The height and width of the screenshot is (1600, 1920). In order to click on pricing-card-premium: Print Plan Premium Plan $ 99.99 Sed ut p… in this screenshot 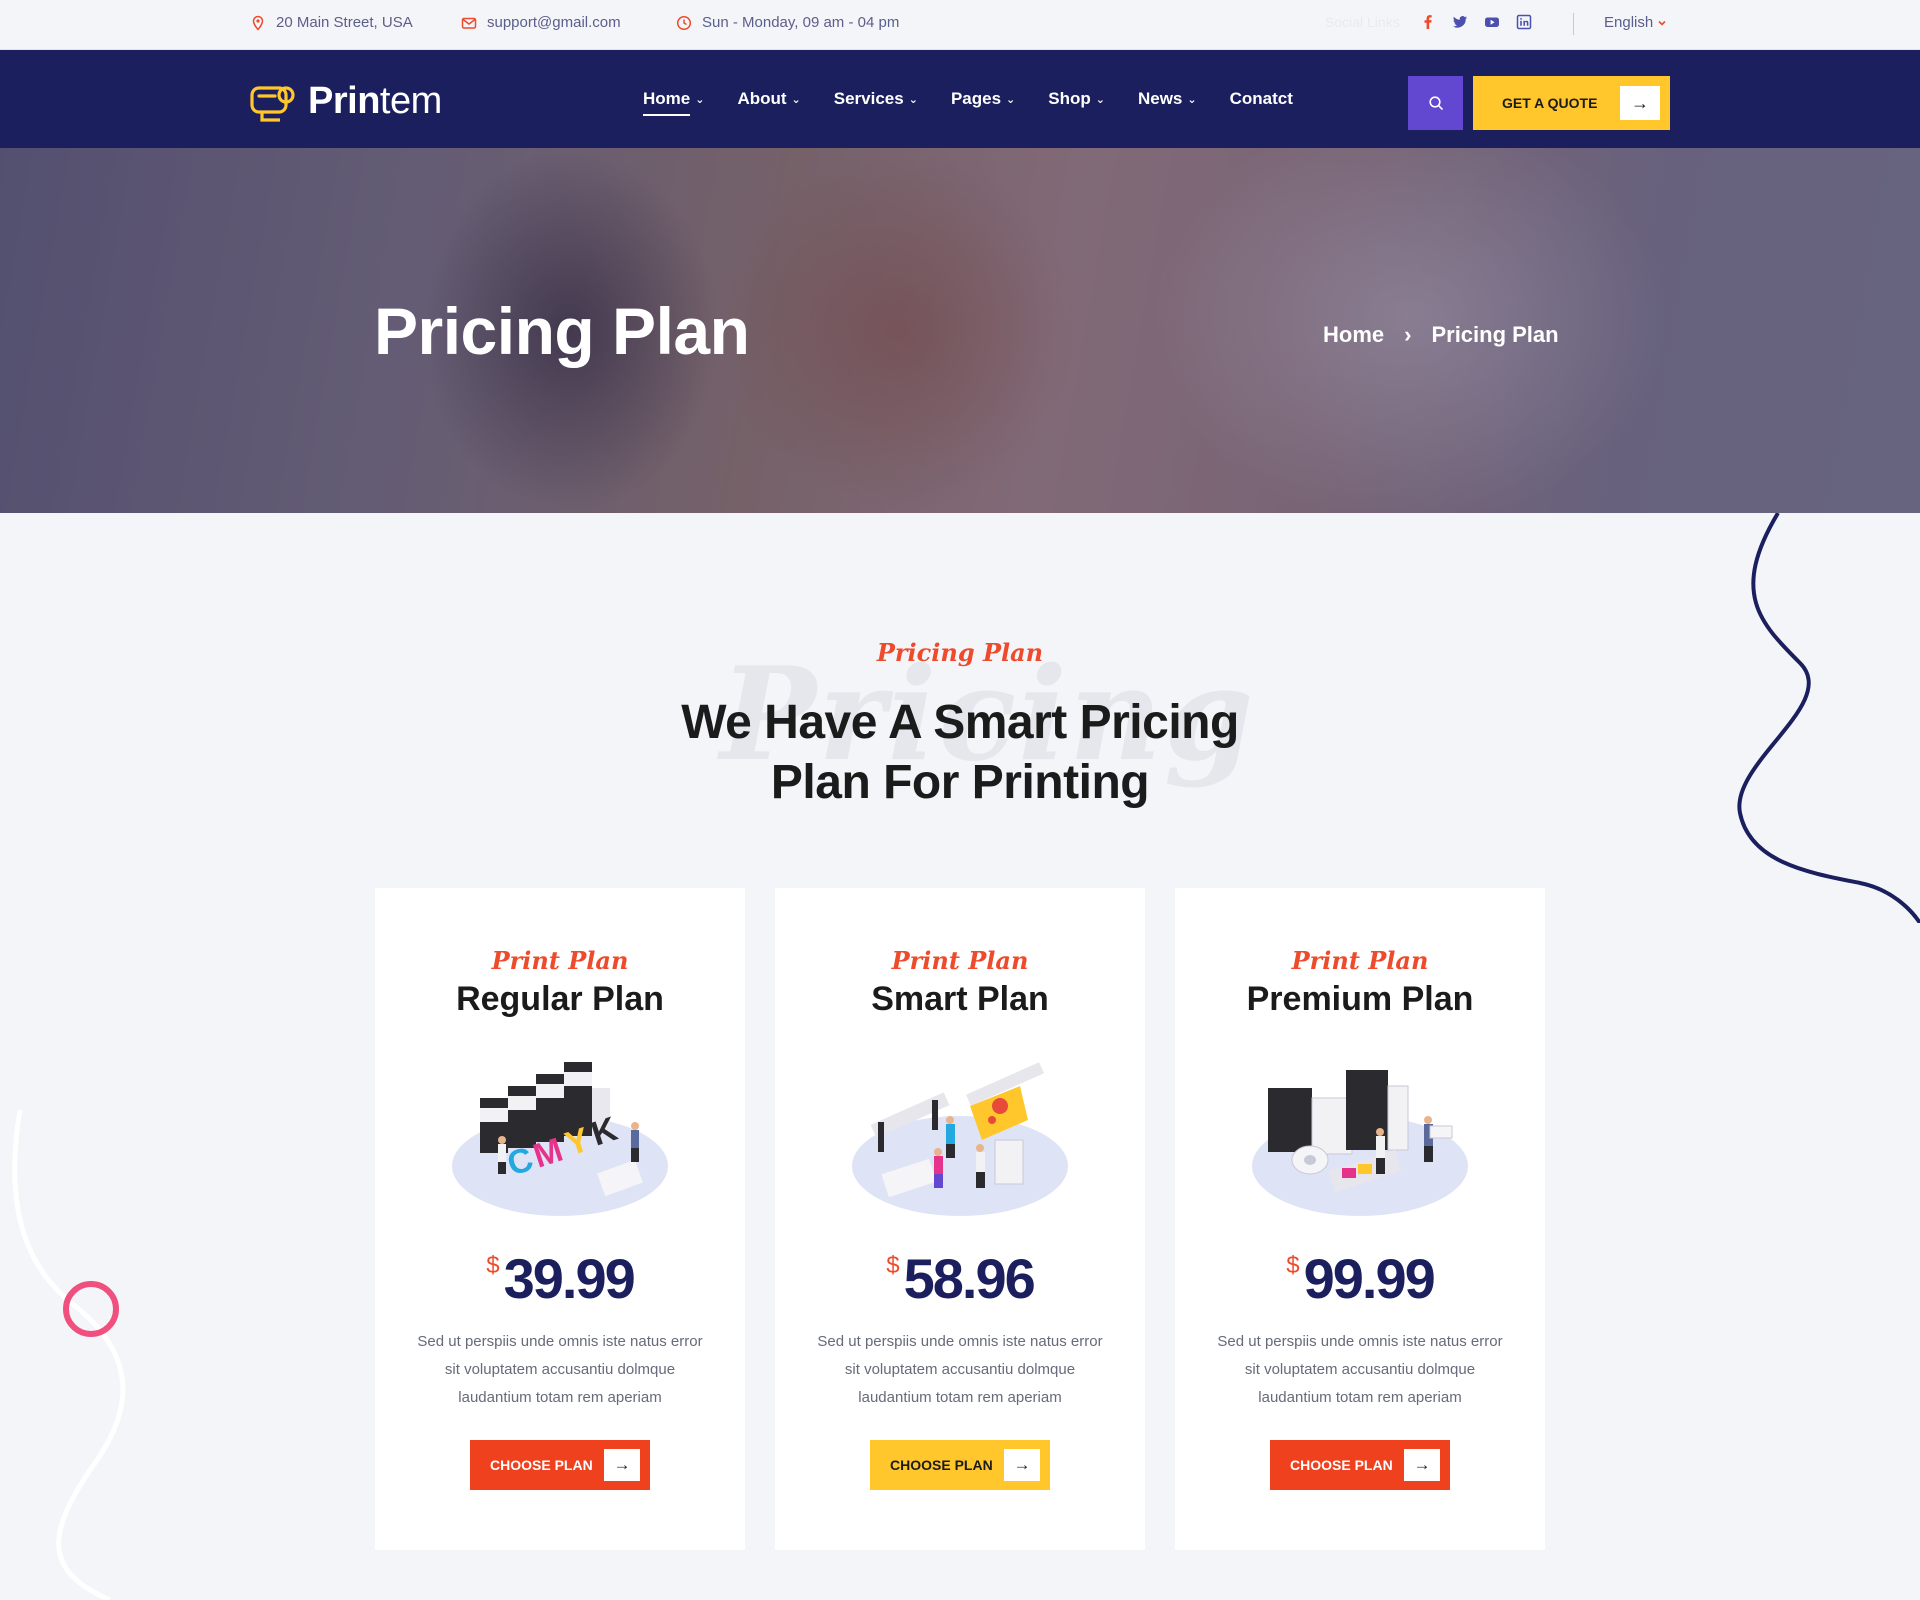, I will do `click(1360, 1219)`.